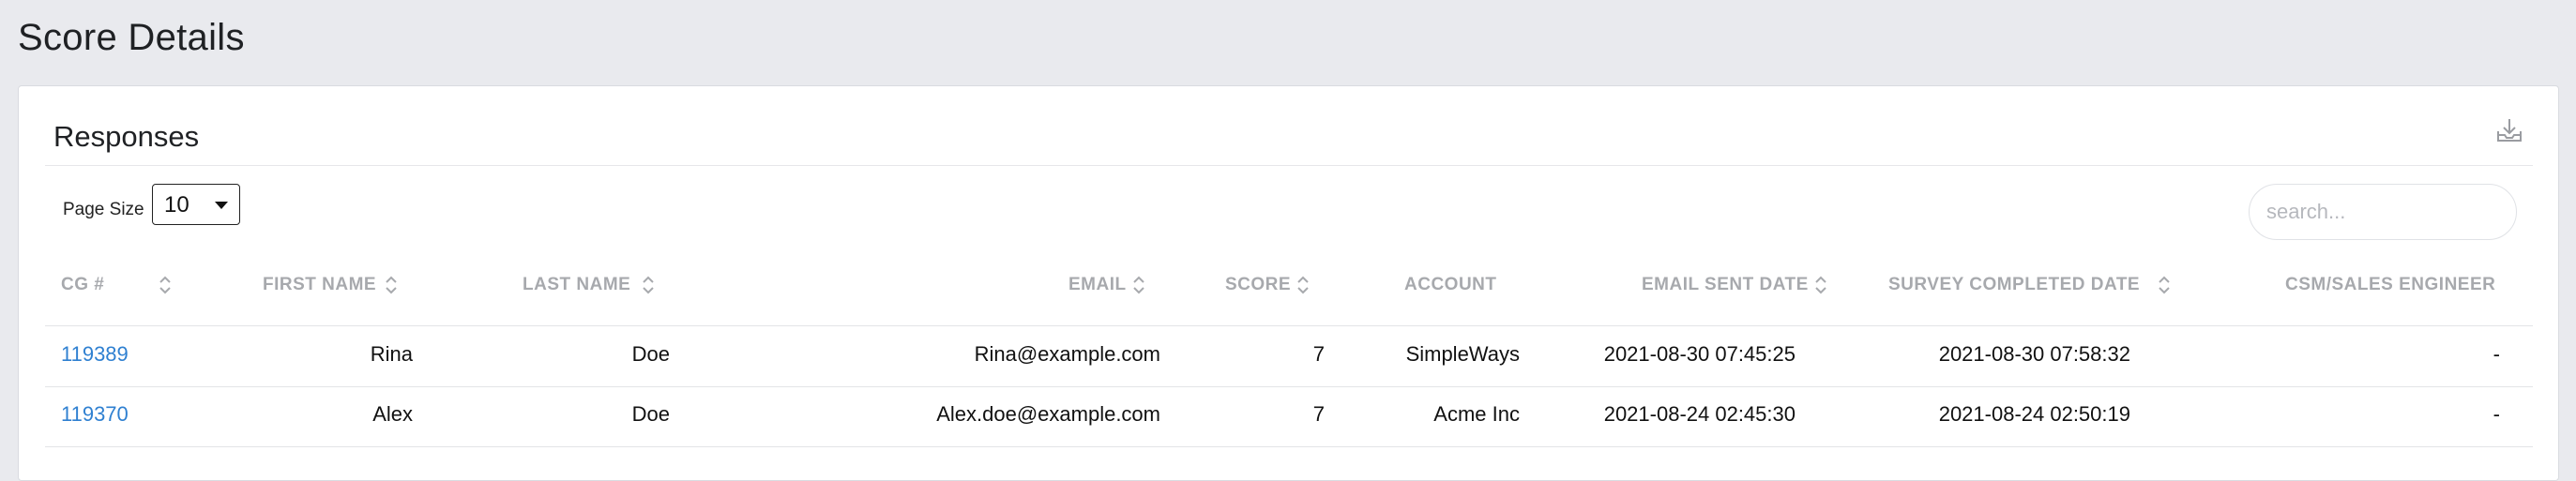 The width and height of the screenshot is (2576, 481). I want to click on column-header-survey-completed-date: SURVEY COMPLETED DATE, so click(2014, 285).